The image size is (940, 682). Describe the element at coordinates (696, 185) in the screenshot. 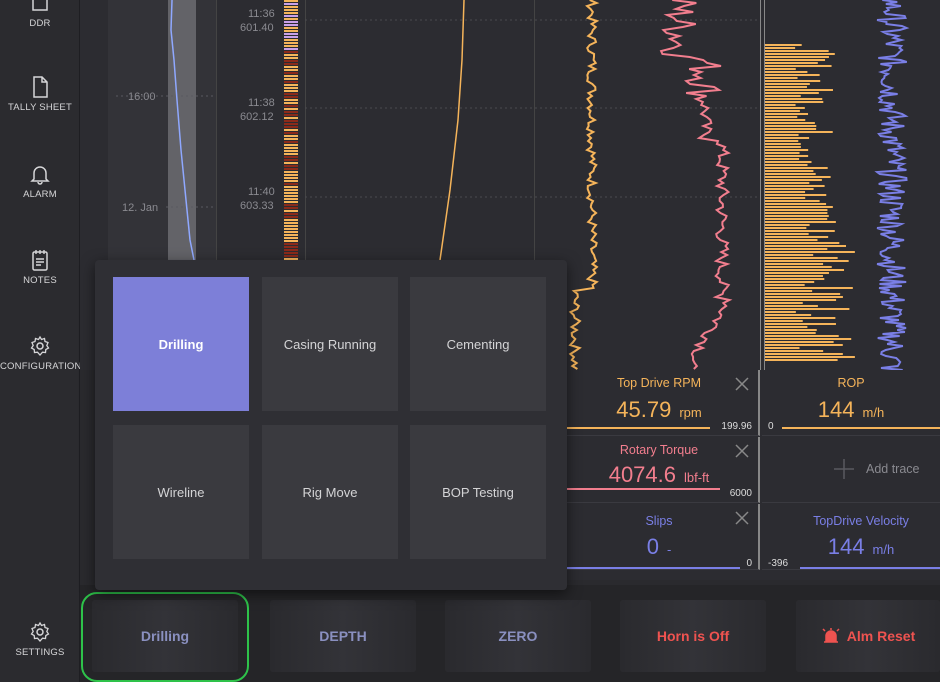

I see `torque-trace` at that location.